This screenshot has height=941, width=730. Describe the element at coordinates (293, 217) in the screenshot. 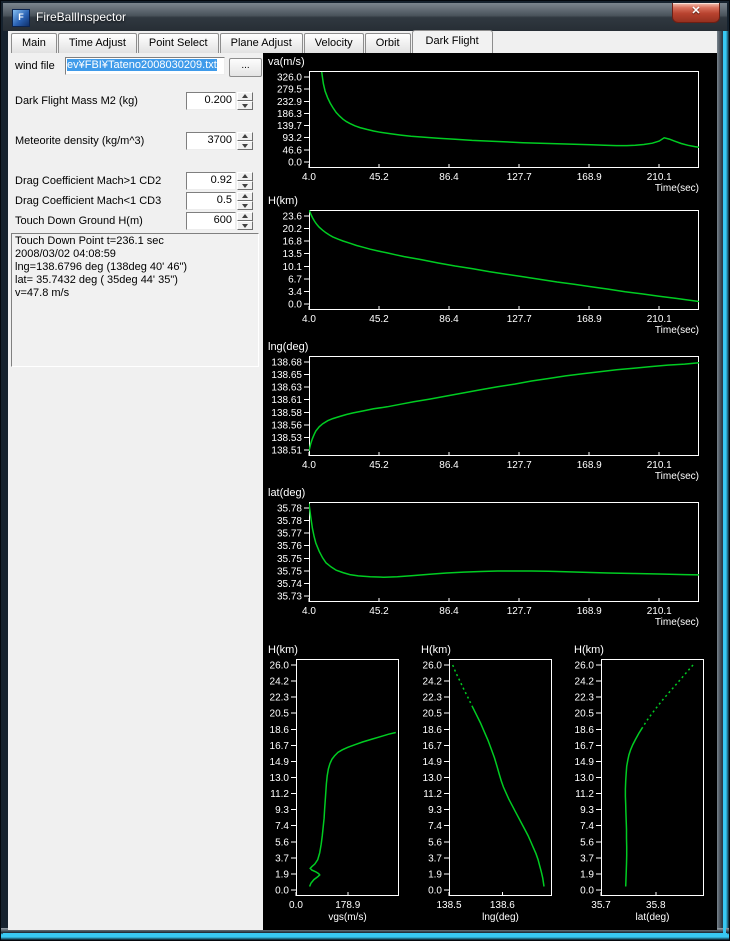

I see `svg-text: 23.6` at that location.